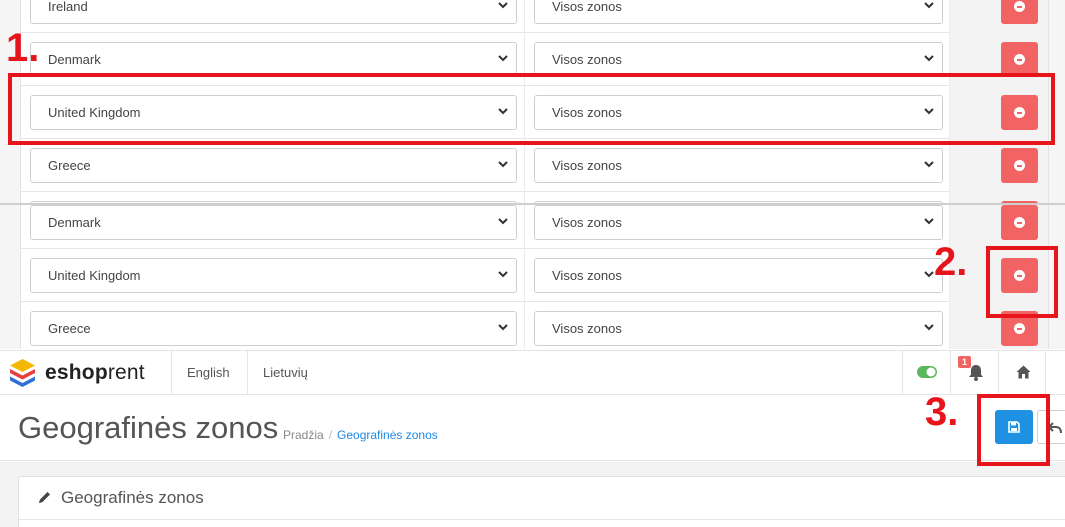  I want to click on table-row: Denmark Visos zonos, so click(534, 227).